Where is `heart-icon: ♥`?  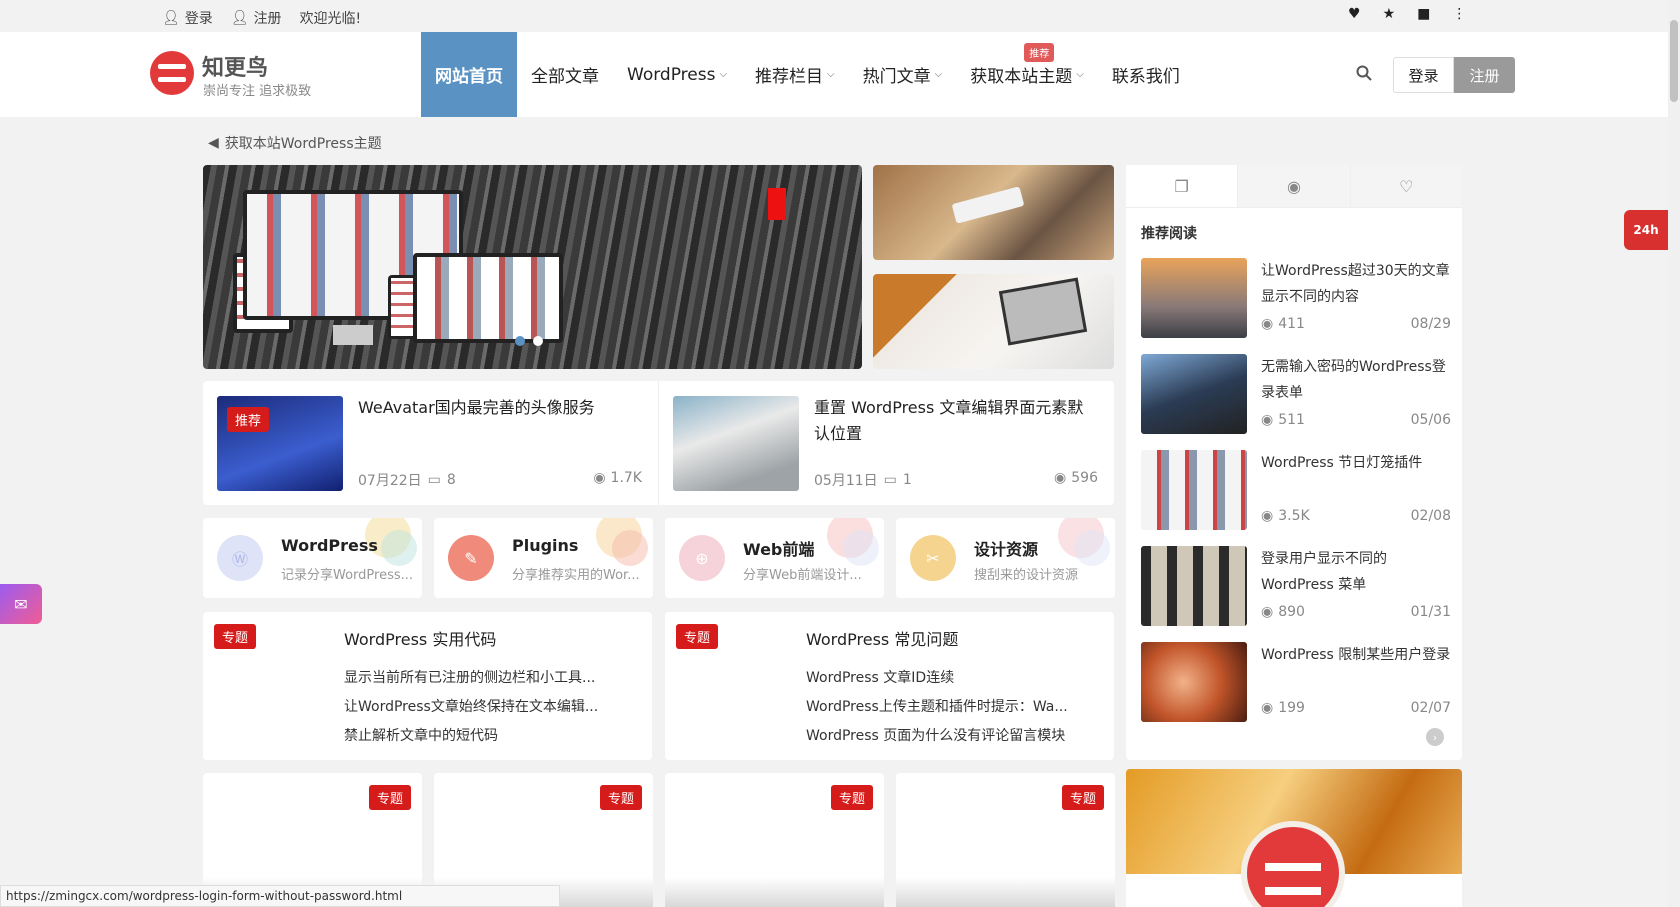 heart-icon: ♥ is located at coordinates (1354, 14).